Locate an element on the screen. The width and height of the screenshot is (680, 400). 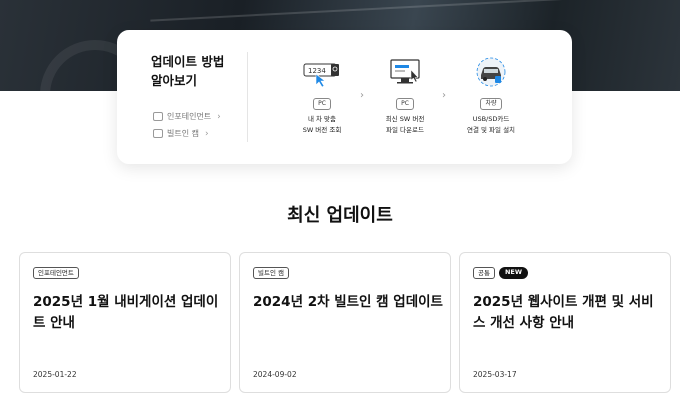
category-tag: 인포테인먼트 is located at coordinates (56, 273).